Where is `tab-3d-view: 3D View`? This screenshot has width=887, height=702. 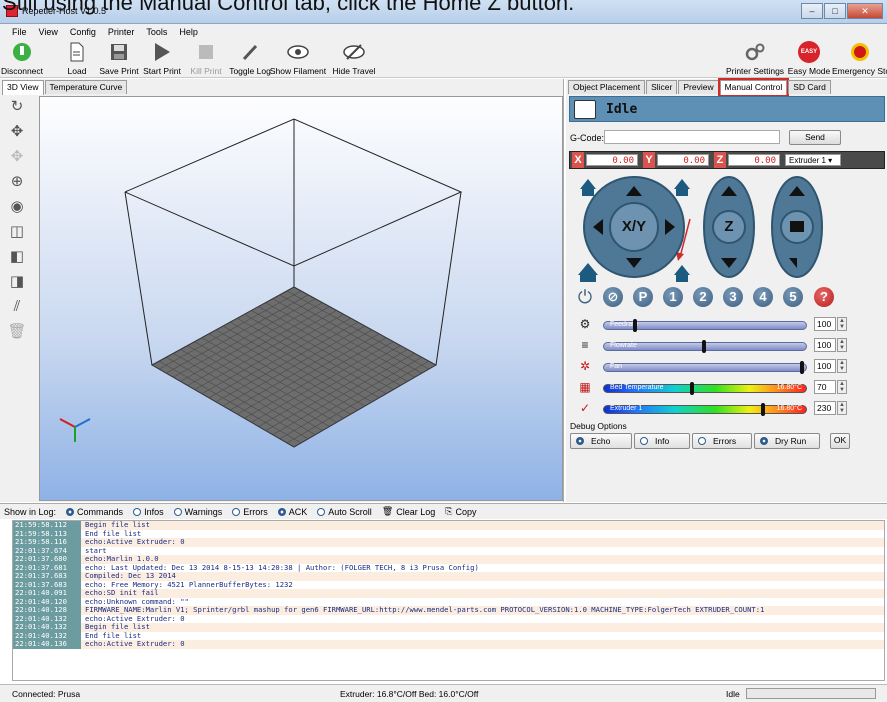 tab-3d-view: 3D View is located at coordinates (23, 87).